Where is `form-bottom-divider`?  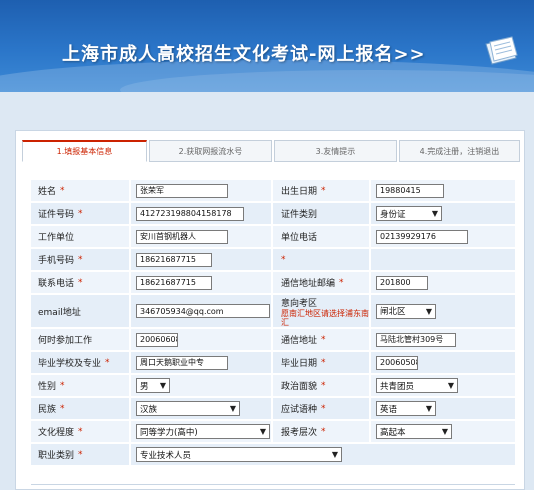
form-bottom-divider is located at coordinates (273, 484).